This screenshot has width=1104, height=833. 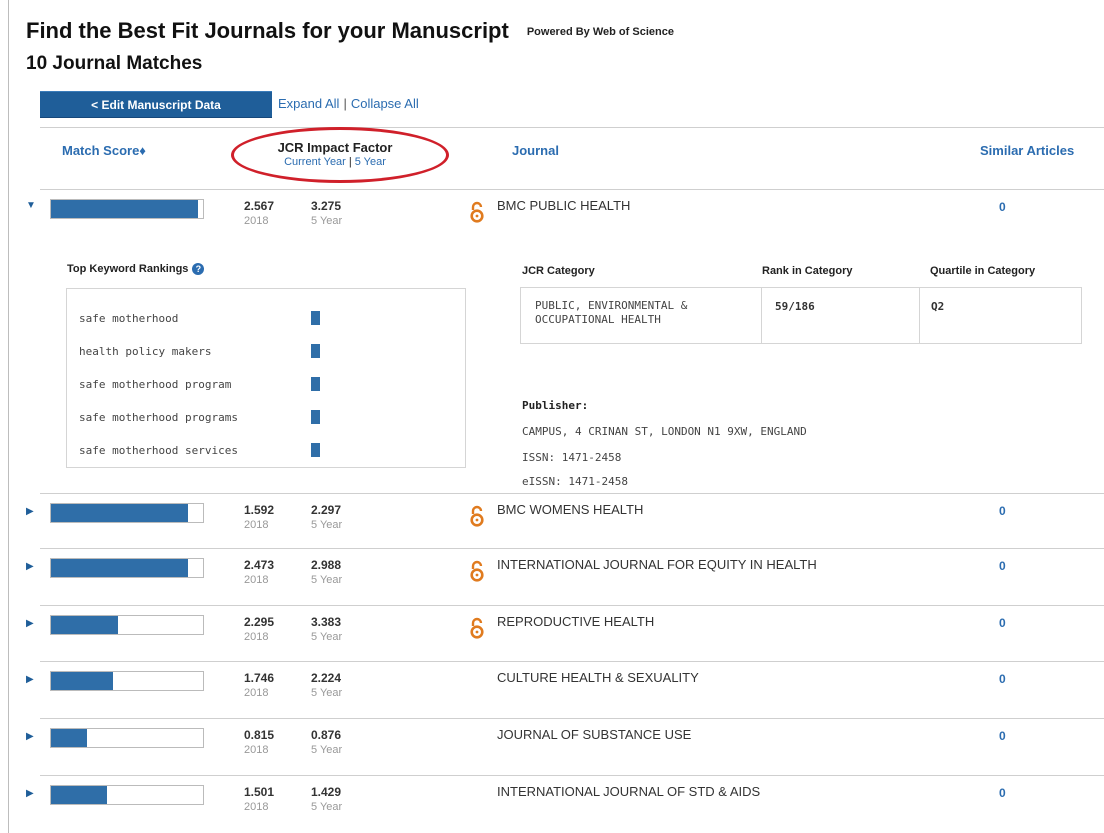 I want to click on impact-factor-current: 2.295, so click(x=259, y=622).